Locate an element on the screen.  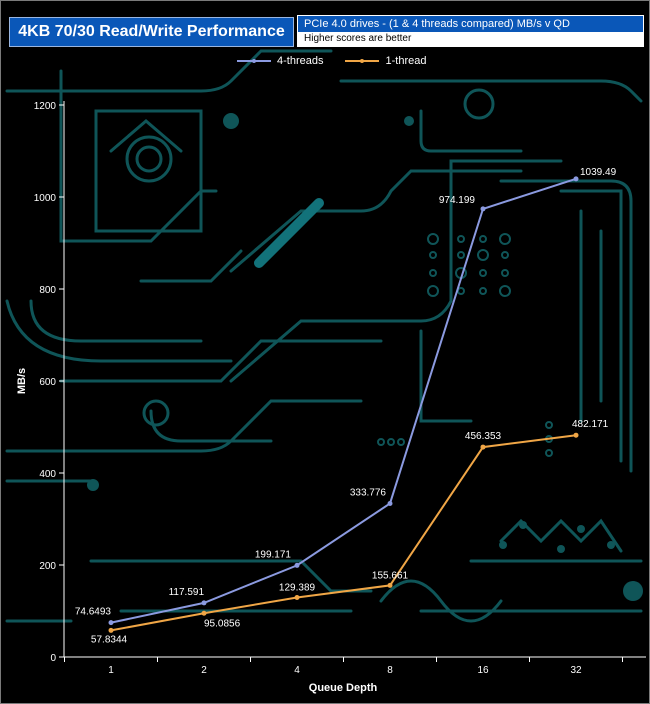
x-tick-label: 8 is located at coordinates (390, 670).